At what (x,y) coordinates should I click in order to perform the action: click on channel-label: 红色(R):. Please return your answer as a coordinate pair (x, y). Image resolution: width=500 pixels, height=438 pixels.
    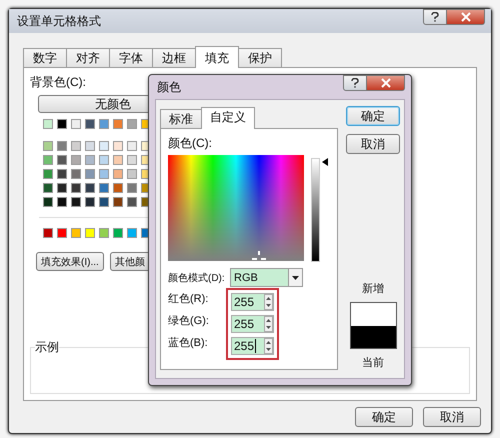
    Looking at the image, I should click on (189, 299).